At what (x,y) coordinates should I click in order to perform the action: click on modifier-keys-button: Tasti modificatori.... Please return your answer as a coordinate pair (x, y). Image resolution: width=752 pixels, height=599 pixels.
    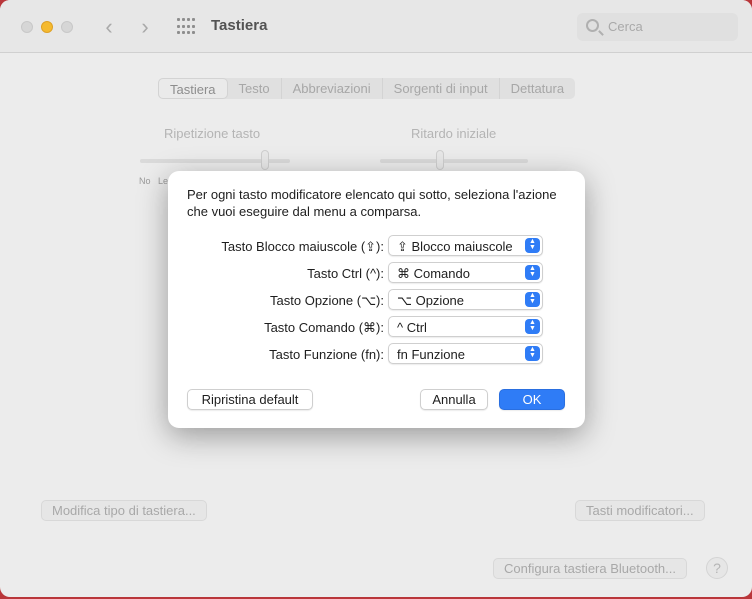
    Looking at the image, I should click on (640, 510).